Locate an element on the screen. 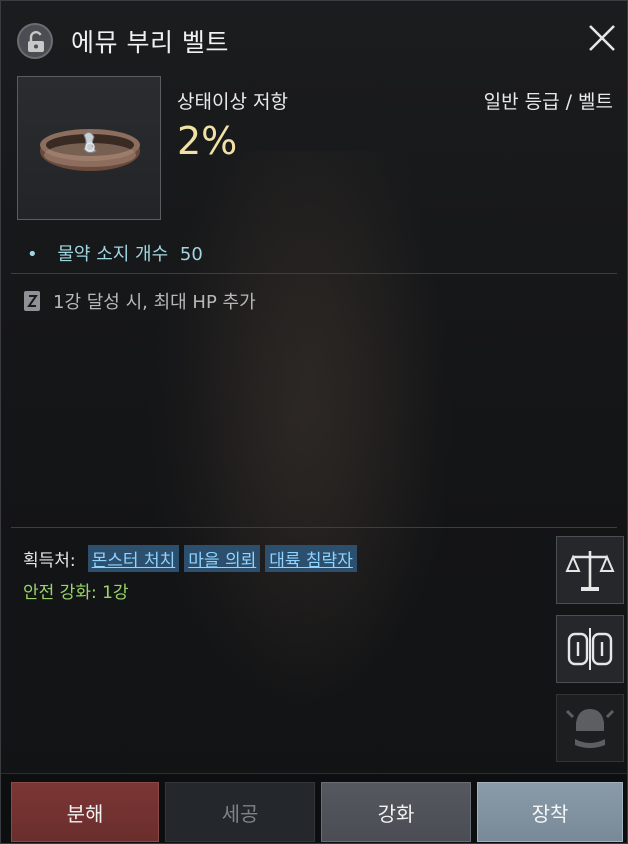  header: 에뮤 부리 벨트 is located at coordinates (314, 40).